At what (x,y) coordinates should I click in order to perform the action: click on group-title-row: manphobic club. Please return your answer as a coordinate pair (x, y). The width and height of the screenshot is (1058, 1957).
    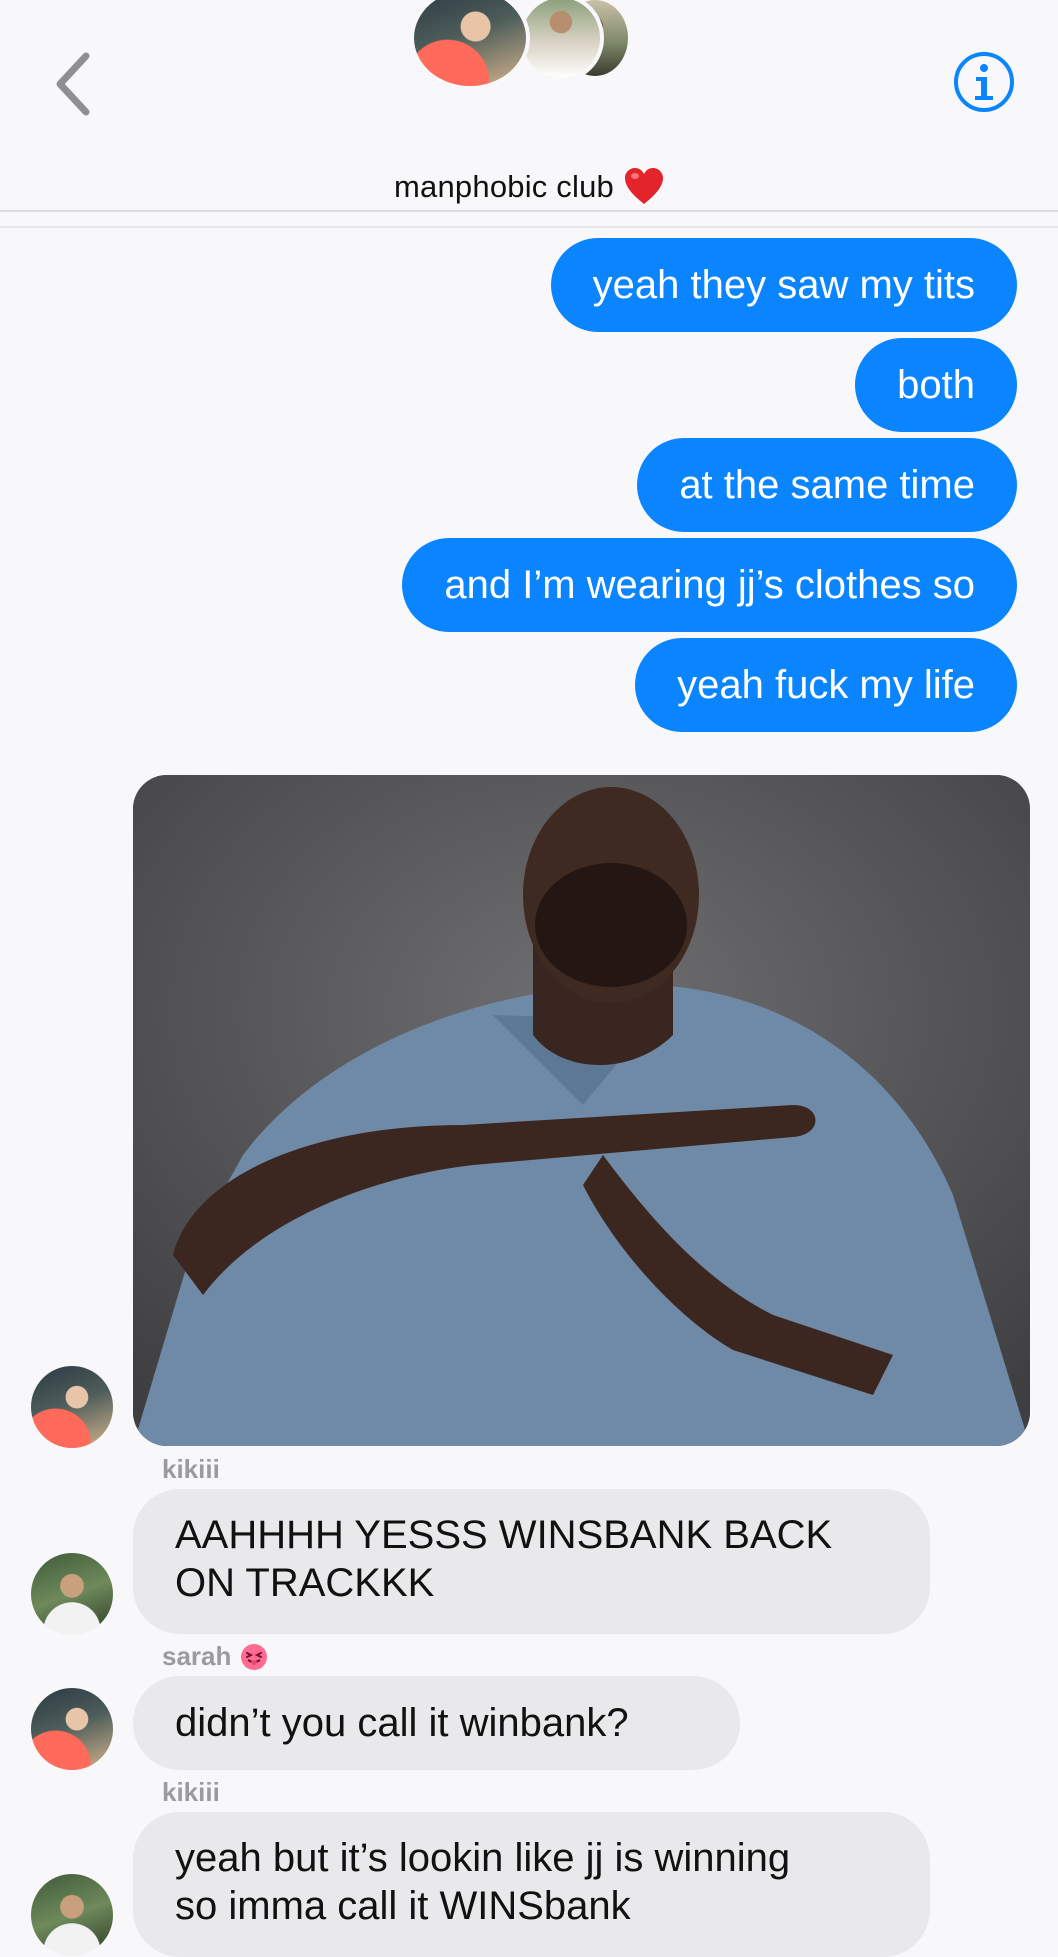
    Looking at the image, I should click on (529, 187).